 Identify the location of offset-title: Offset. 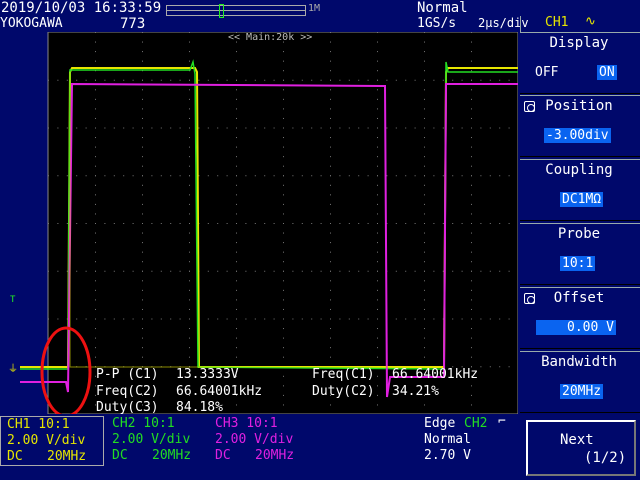
(579, 298).